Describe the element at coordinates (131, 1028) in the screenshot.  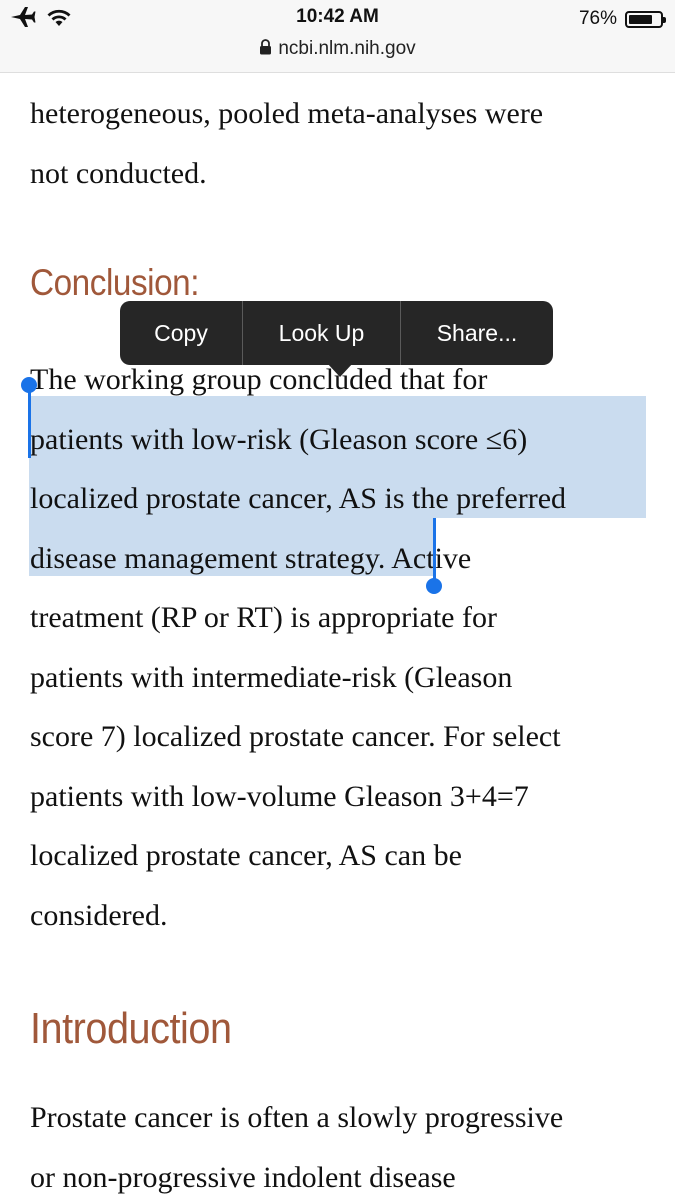
I see `introduction-heading: Introduction` at that location.